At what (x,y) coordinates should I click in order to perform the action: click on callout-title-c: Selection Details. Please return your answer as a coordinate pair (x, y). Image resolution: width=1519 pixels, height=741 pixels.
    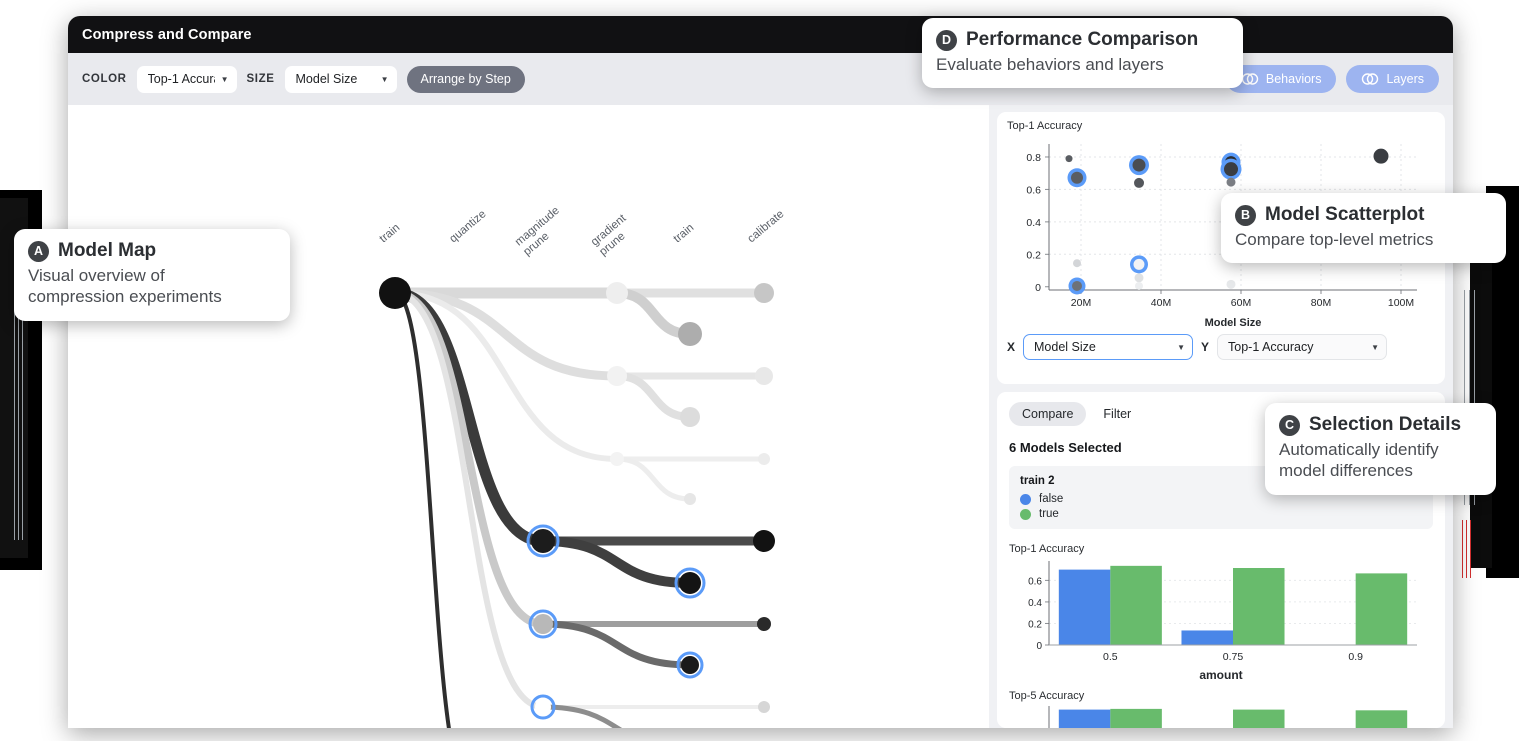
    Looking at the image, I should click on (1385, 424).